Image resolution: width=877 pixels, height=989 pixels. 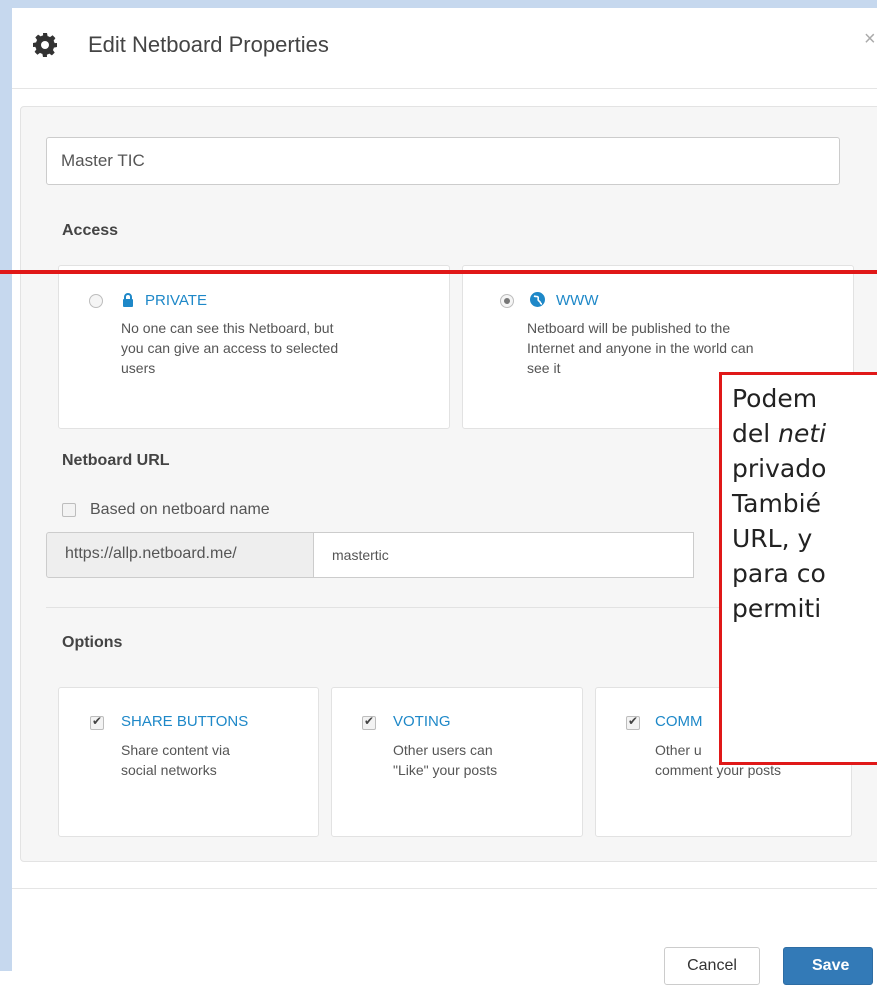 What do you see at coordinates (185, 721) in the screenshot?
I see `share-buttons-title: SHARE BUTTONS` at bounding box center [185, 721].